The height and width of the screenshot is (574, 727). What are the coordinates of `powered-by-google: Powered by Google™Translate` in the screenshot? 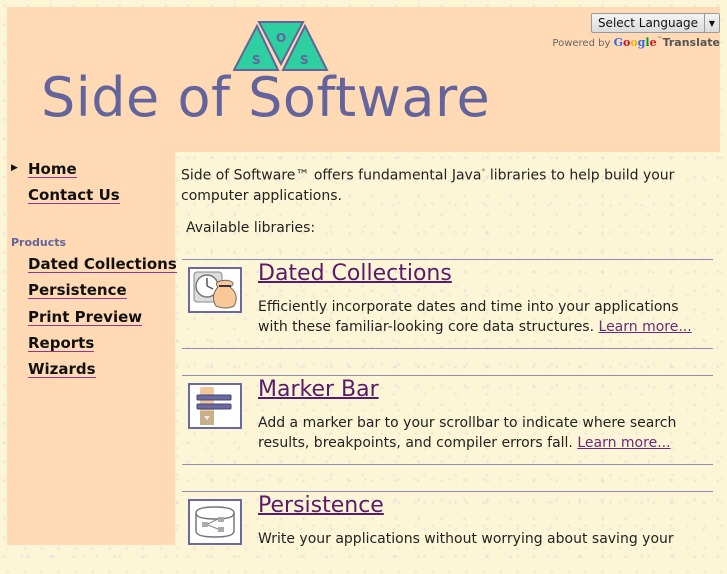 It's located at (636, 42).